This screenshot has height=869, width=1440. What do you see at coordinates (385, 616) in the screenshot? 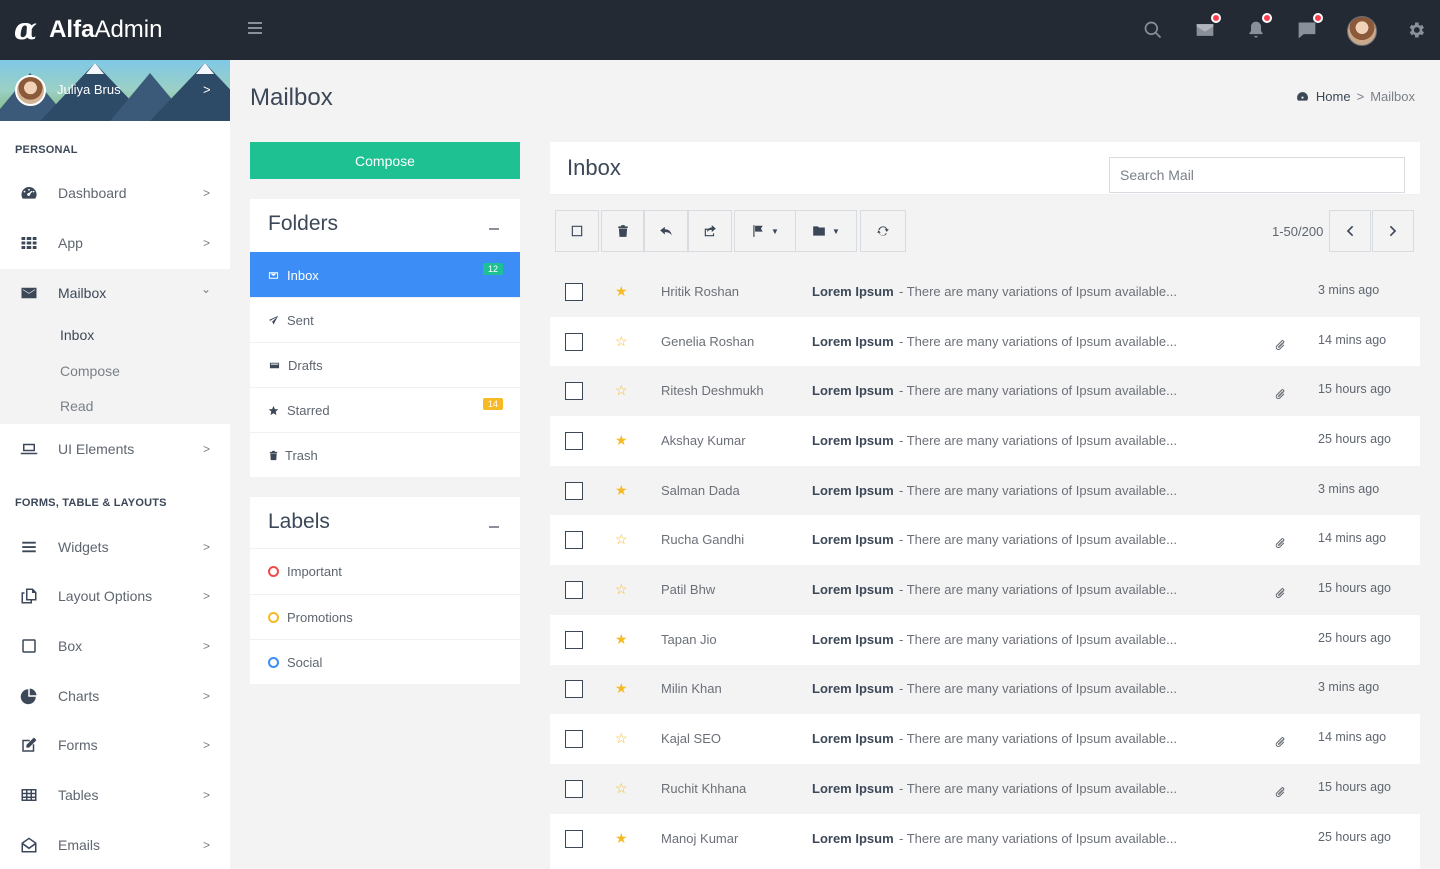
I see `label-item-promotions: Promotions` at bounding box center [385, 616].